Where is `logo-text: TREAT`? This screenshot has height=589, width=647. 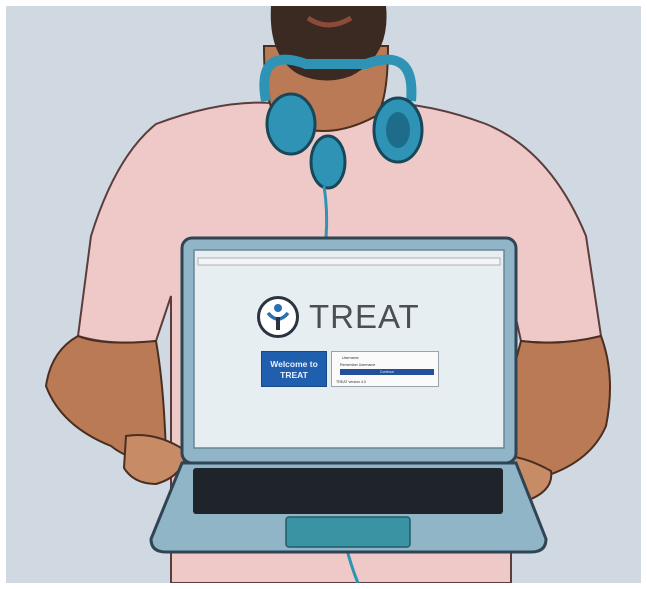 logo-text: TREAT is located at coordinates (364, 316).